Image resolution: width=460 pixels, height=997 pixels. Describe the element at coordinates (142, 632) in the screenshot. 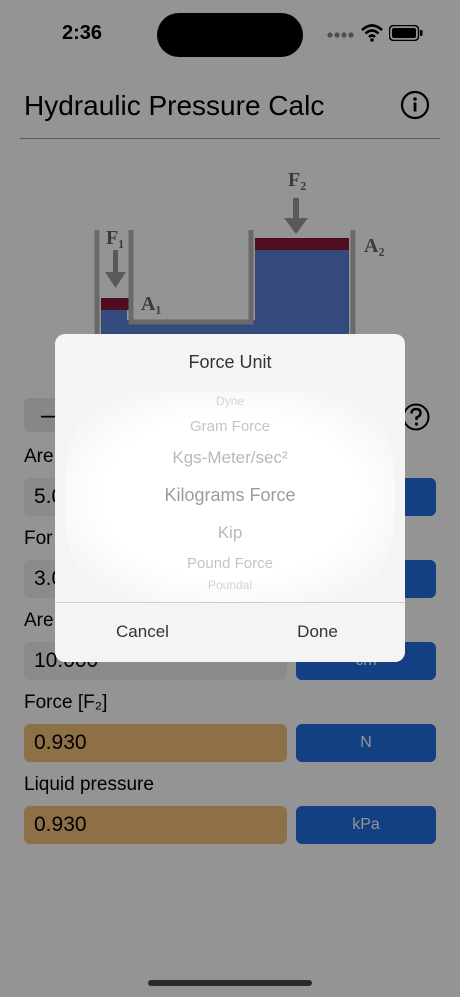

I see `cancel-button: Cancel` at that location.